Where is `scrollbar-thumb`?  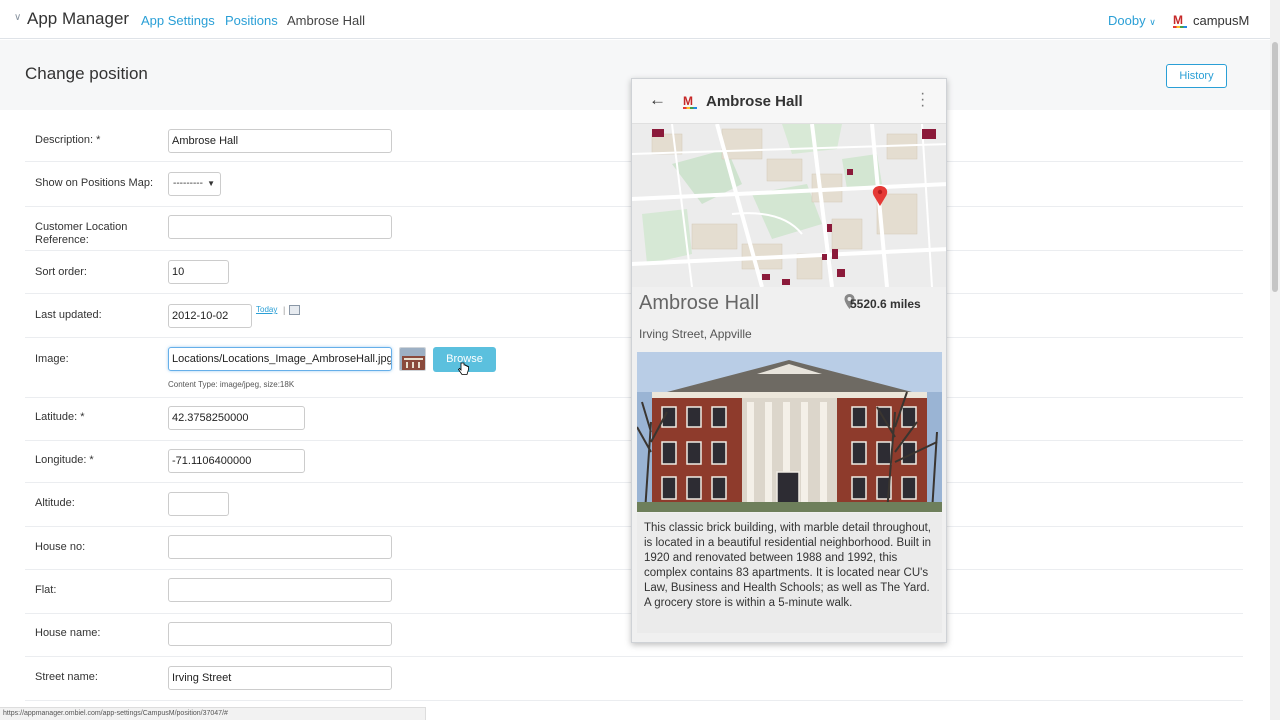 scrollbar-thumb is located at coordinates (1275, 167).